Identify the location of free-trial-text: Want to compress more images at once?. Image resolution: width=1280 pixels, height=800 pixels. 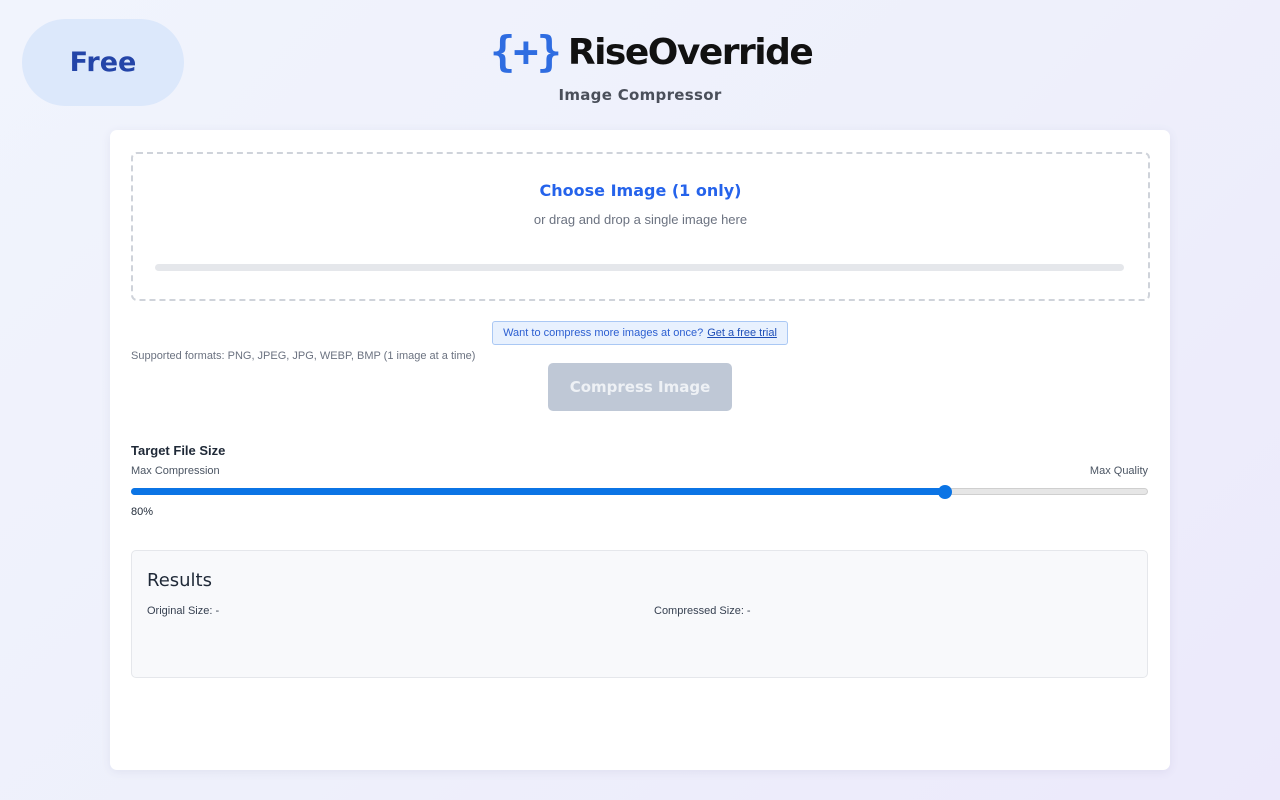
(603, 333).